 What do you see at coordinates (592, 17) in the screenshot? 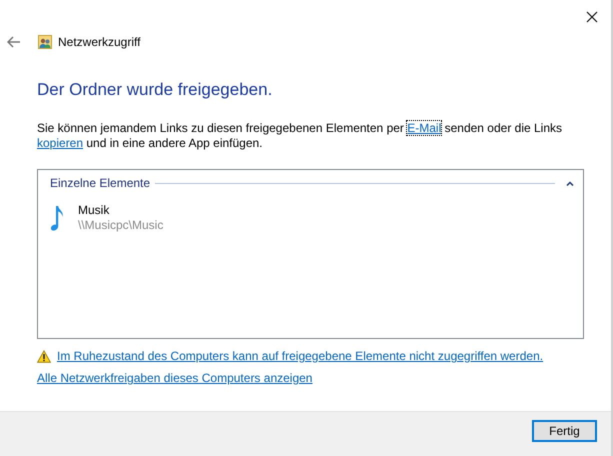
I see `close-icon` at bounding box center [592, 17].